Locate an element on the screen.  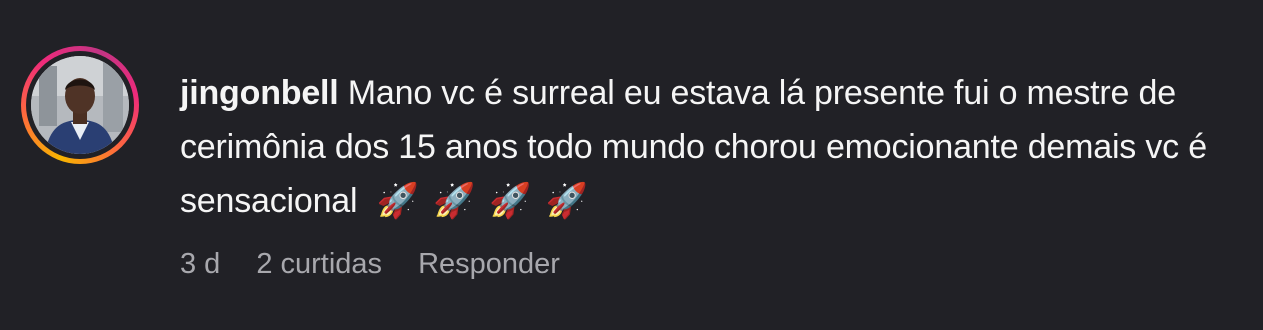
reply-button: Responder is located at coordinates (489, 264).